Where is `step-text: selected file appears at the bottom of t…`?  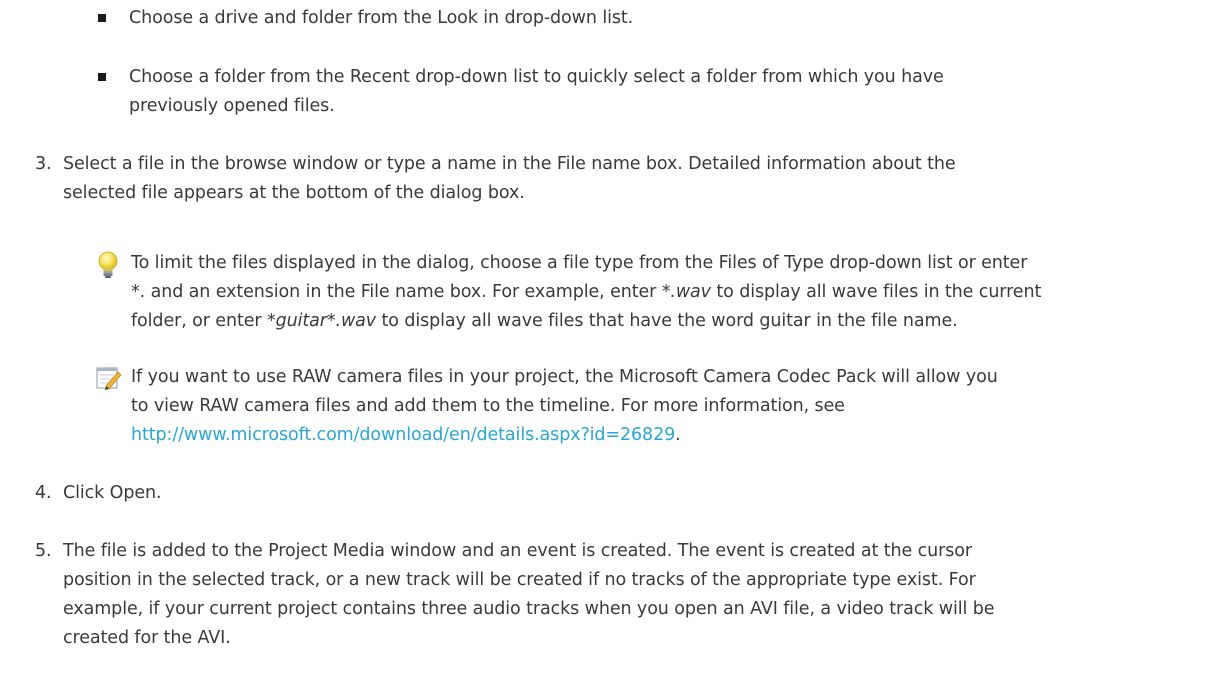
step-text: selected file appears at the bottom of t… is located at coordinates (294, 193).